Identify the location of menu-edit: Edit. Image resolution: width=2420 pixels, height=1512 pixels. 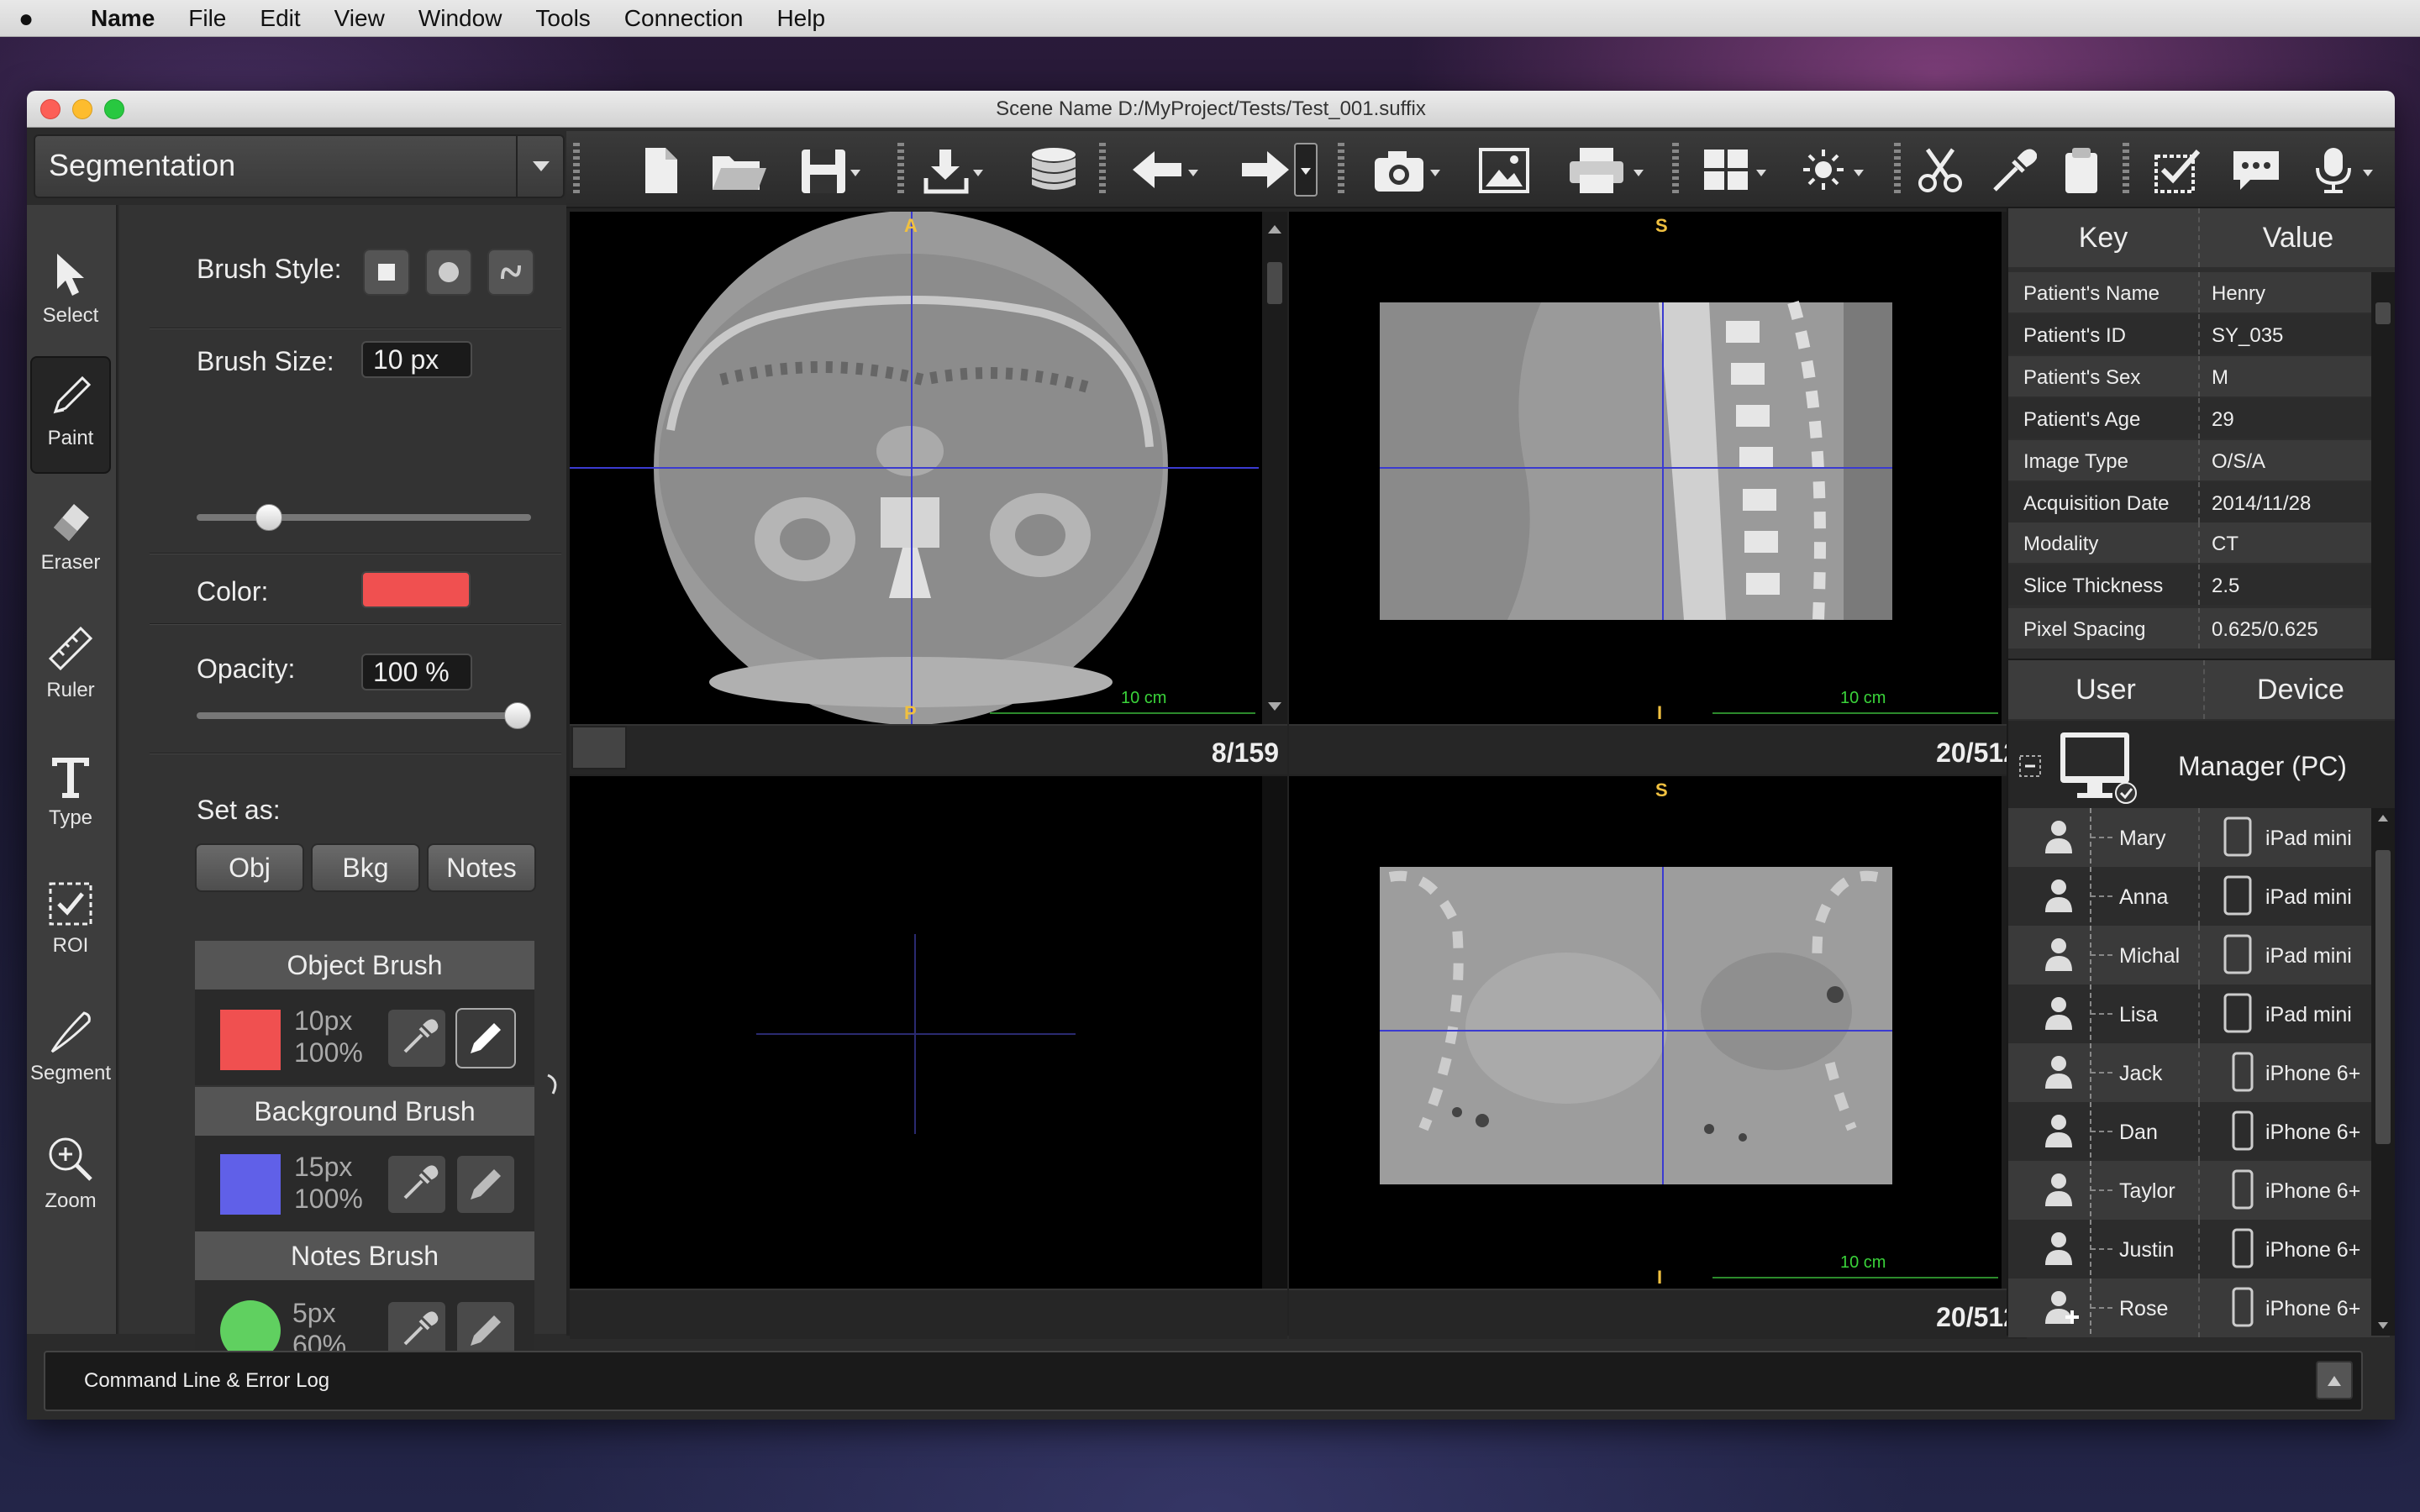
(280, 18).